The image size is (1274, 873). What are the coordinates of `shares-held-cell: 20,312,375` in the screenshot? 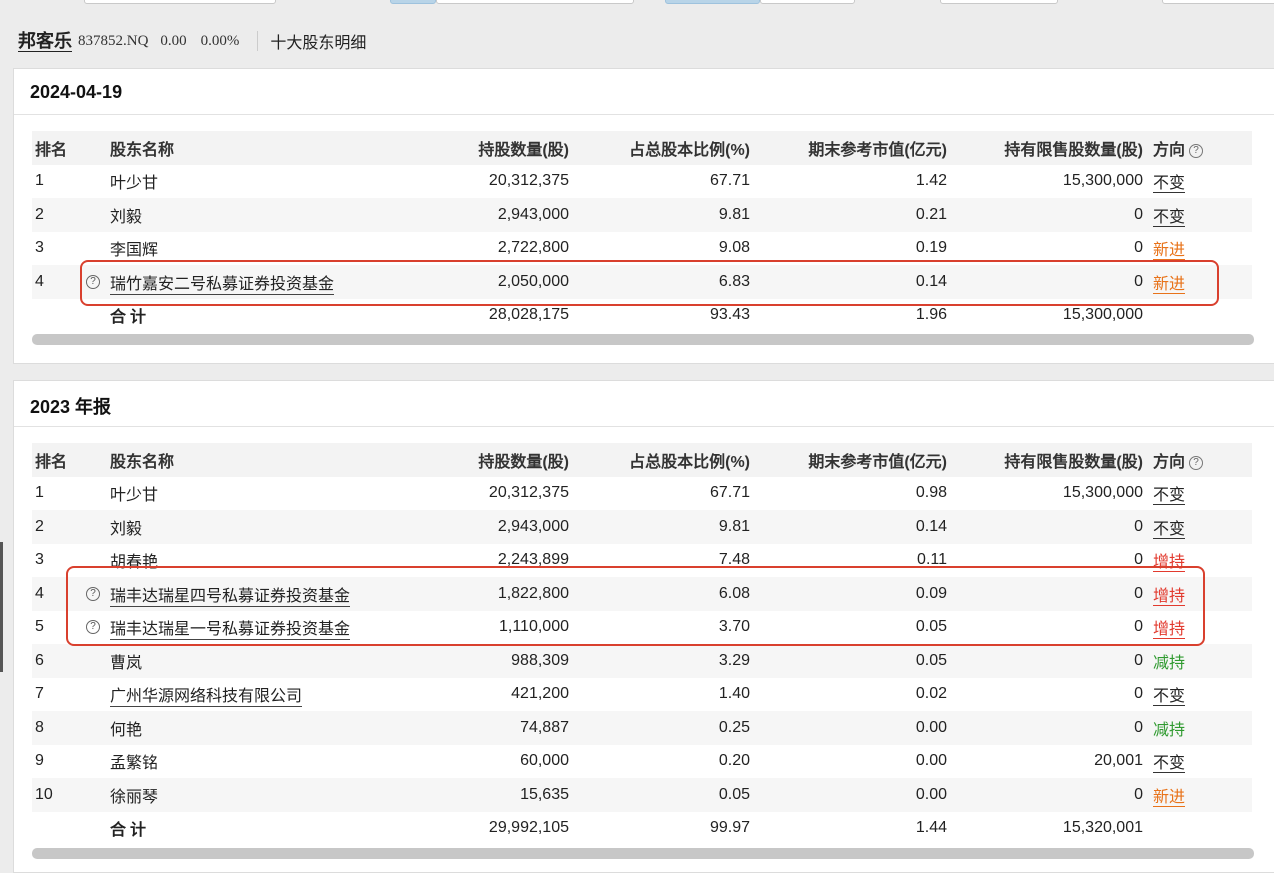 It's located at (528, 493).